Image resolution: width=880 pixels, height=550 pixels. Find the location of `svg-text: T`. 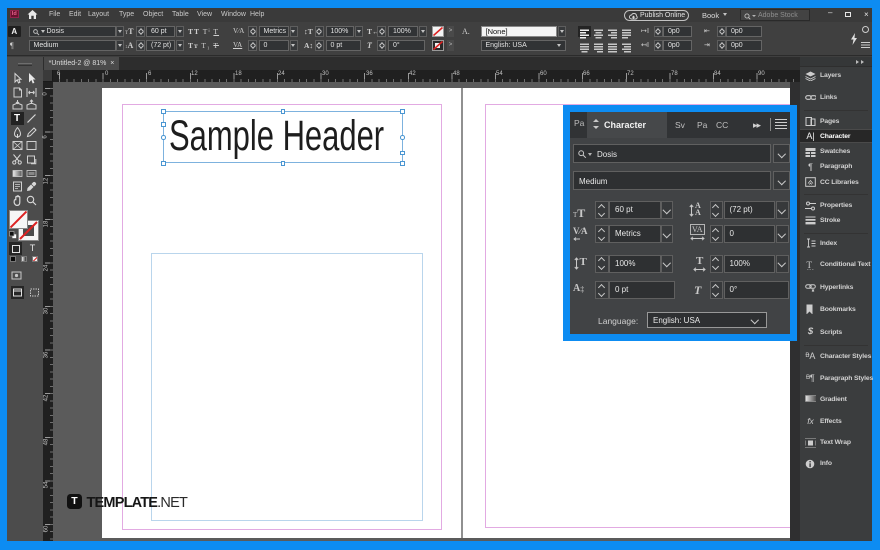

svg-text: T is located at coordinates (810, 265).